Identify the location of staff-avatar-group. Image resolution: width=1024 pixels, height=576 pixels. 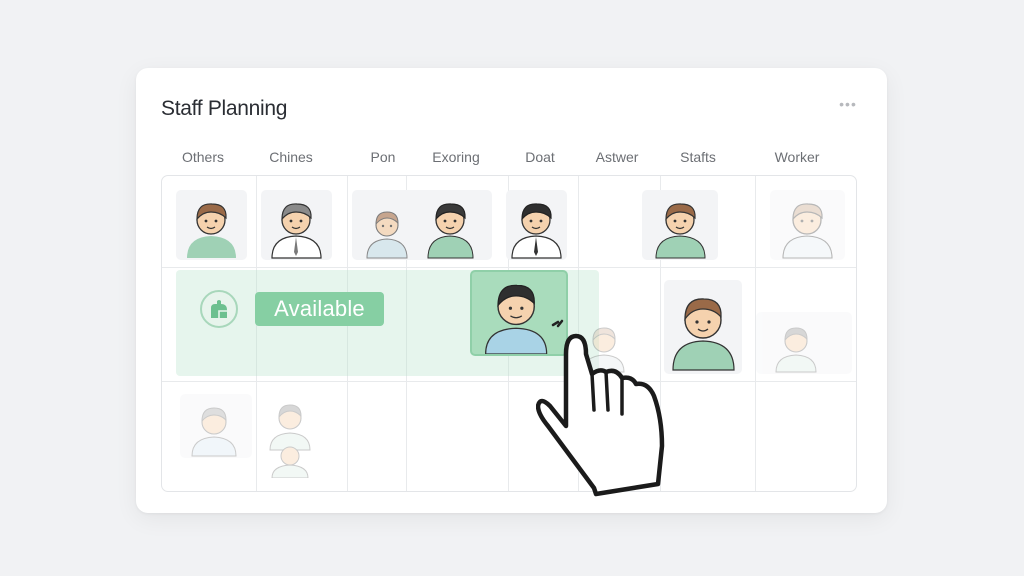
(422, 225).